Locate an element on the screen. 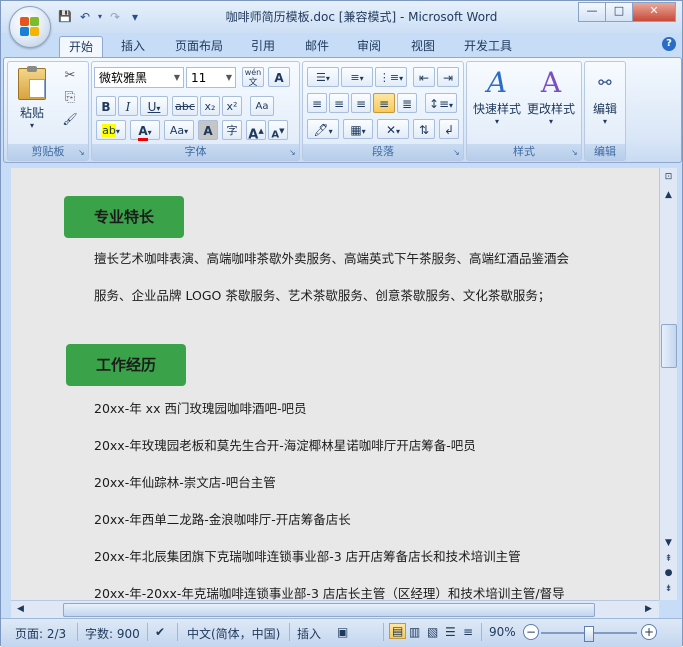 This screenshot has width=683, height=647. insert-mode-indicator: 插入 is located at coordinates (309, 633).